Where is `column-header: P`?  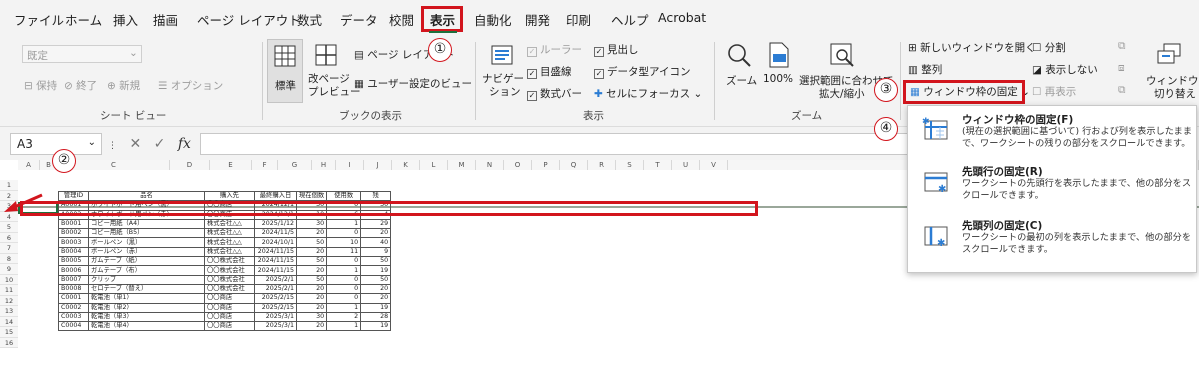 column-header: P is located at coordinates (546, 165).